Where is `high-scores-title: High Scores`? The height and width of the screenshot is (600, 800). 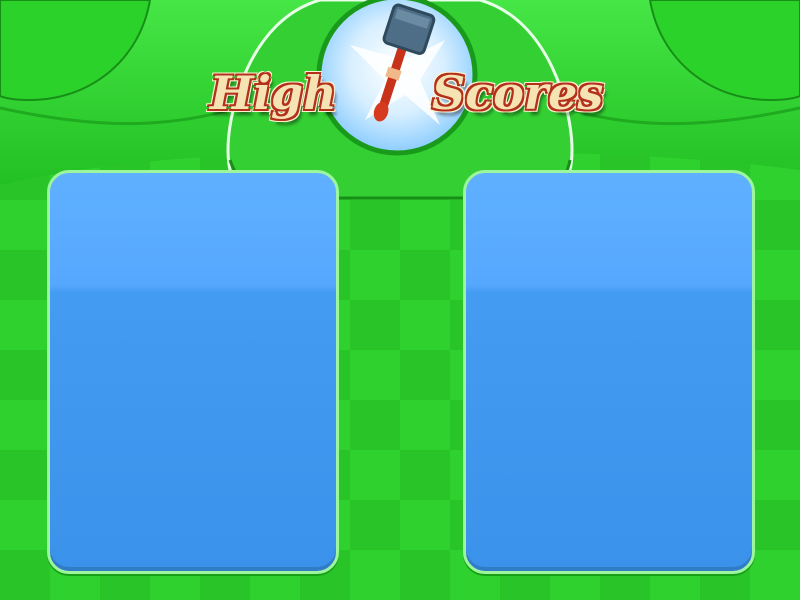
high-scores-title: High Scores is located at coordinates (410, 80).